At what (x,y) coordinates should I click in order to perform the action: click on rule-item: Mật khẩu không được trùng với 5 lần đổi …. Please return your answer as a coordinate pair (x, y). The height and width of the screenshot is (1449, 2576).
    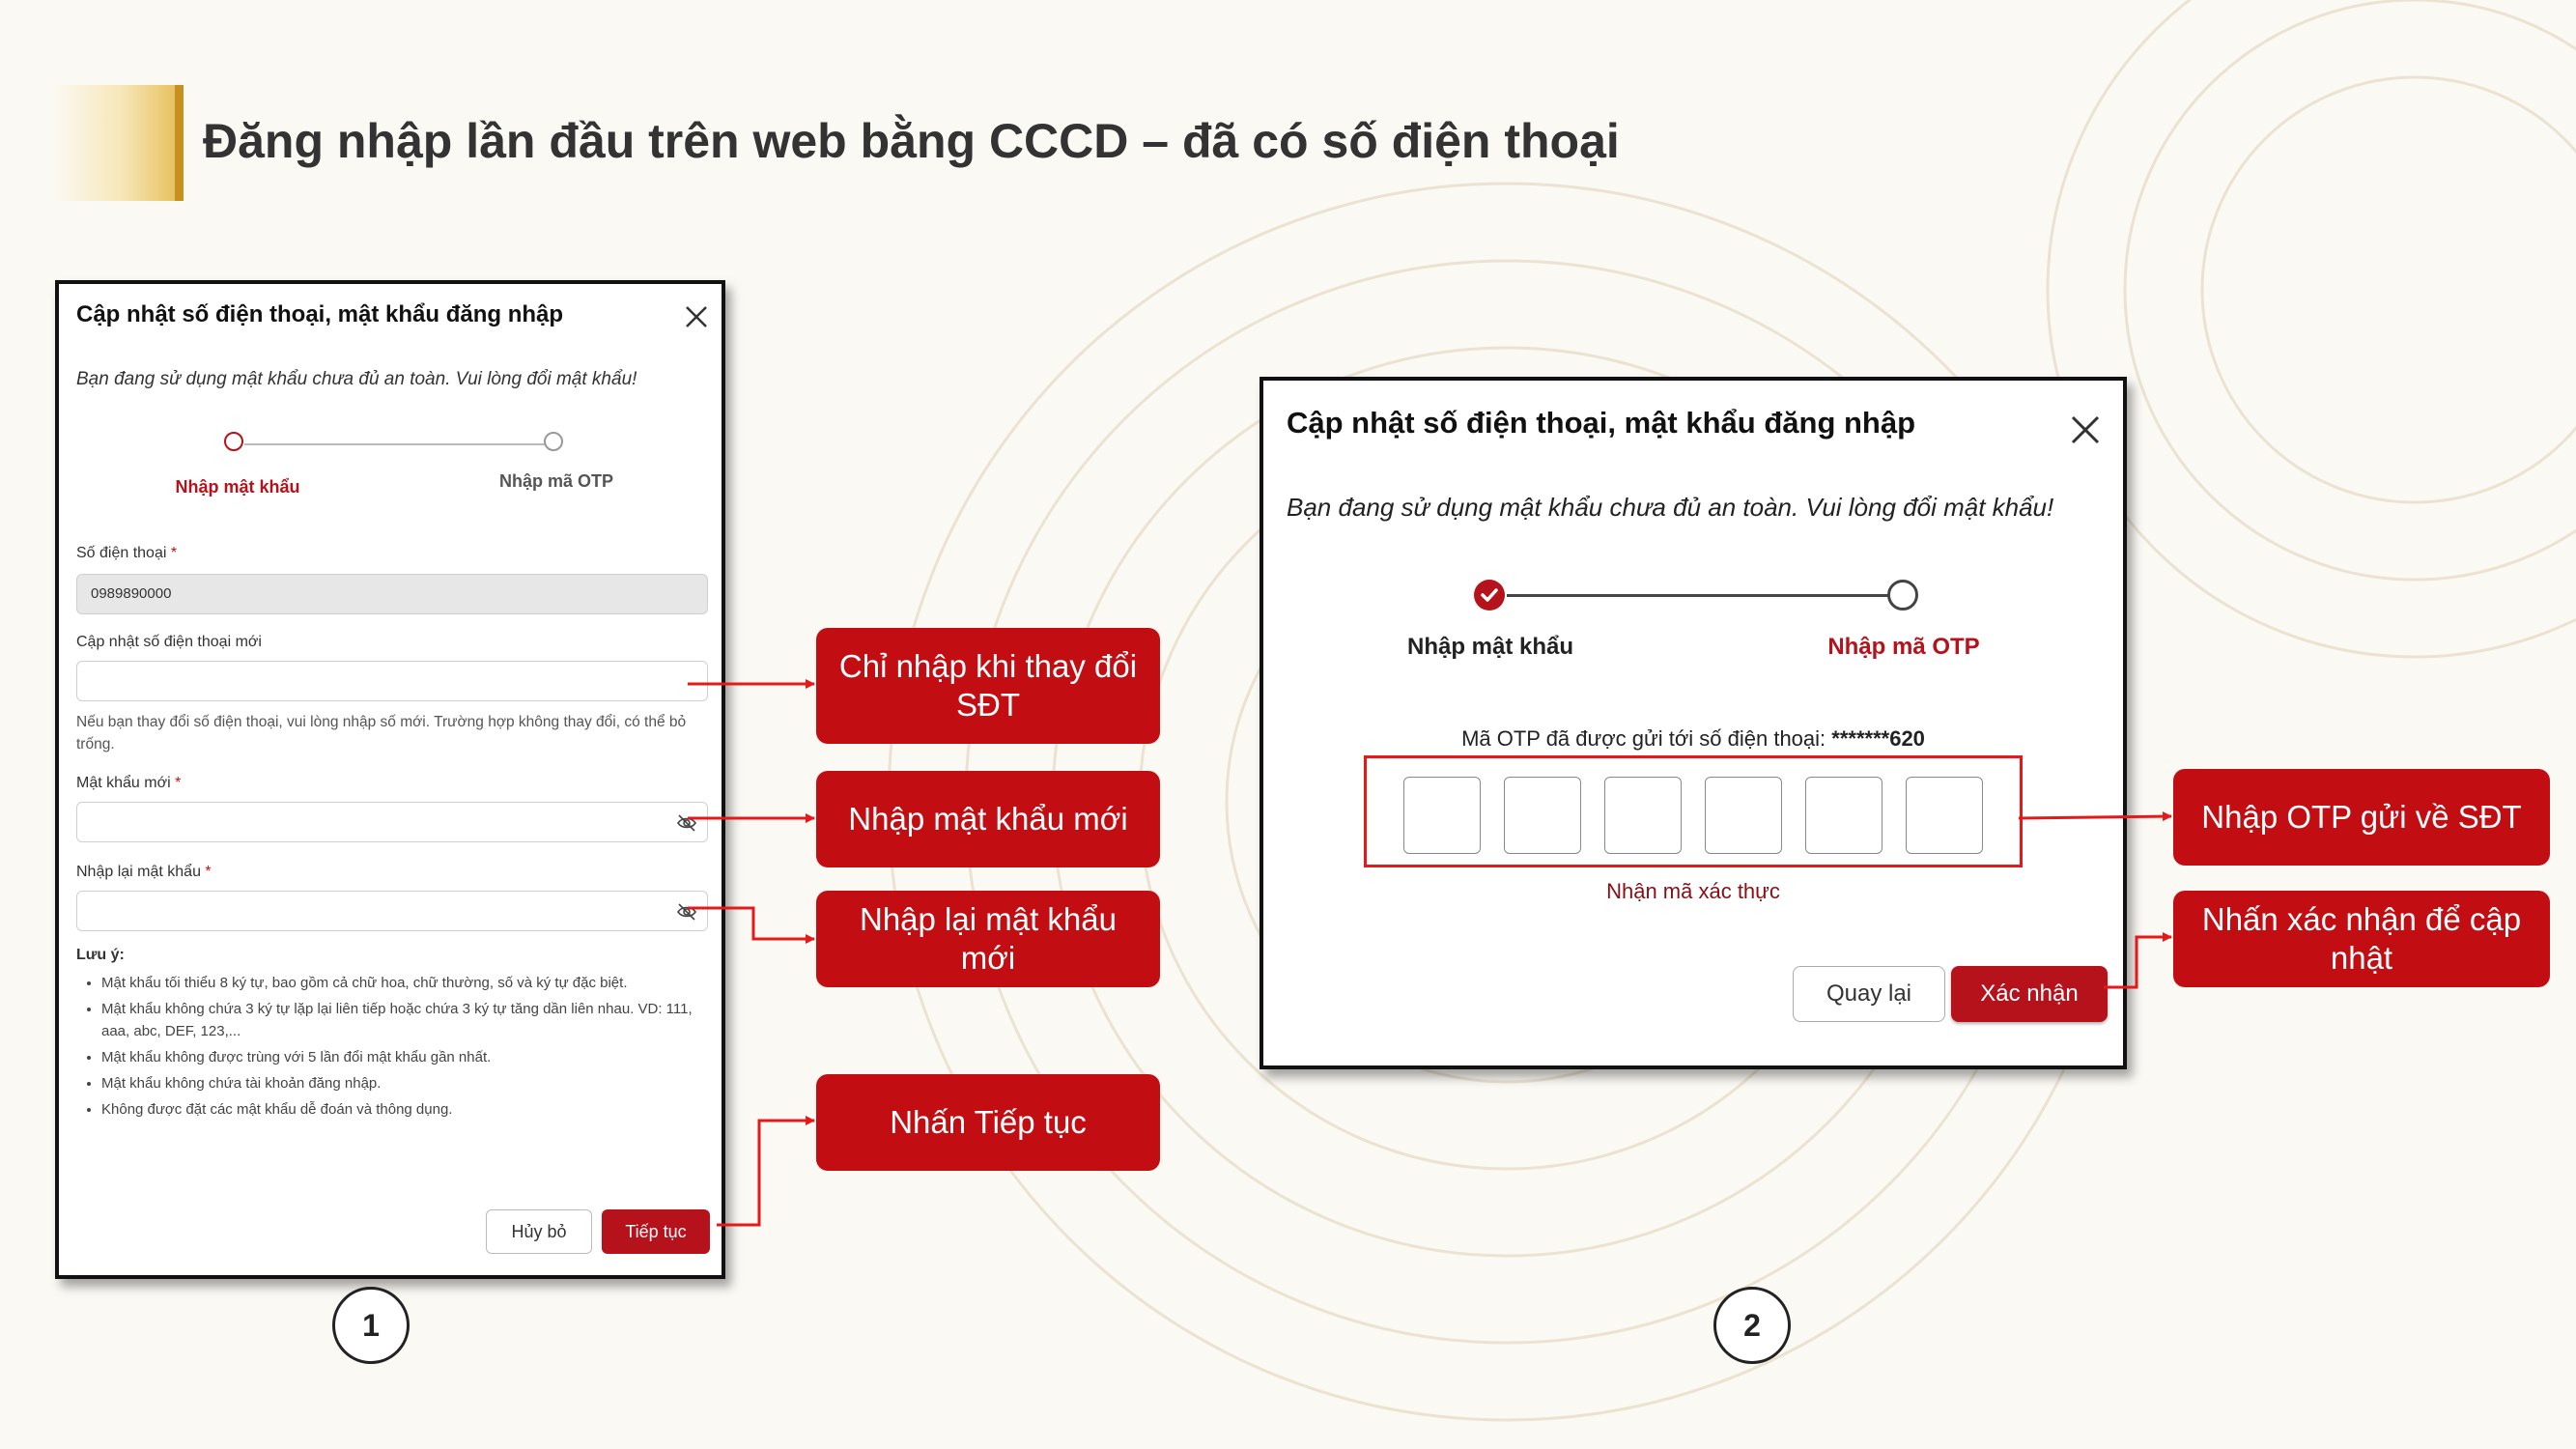
    Looking at the image, I should click on (410, 1057).